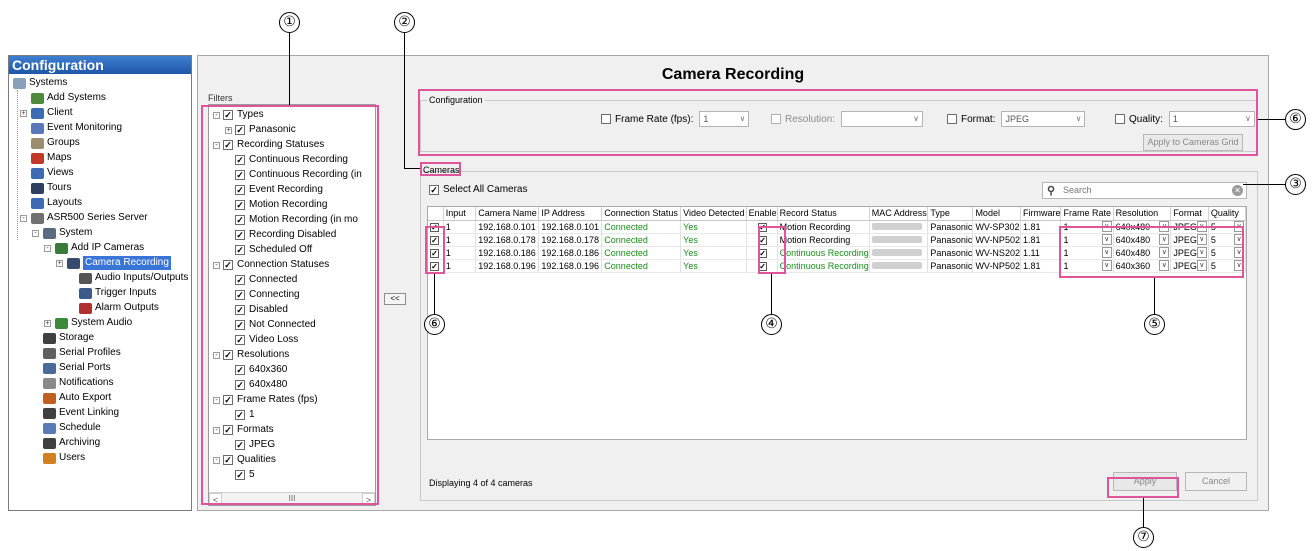 This screenshot has height=551, width=1314. Describe the element at coordinates (368, 499) in the screenshot. I see `scroll-right-arrow-icon: >` at that location.